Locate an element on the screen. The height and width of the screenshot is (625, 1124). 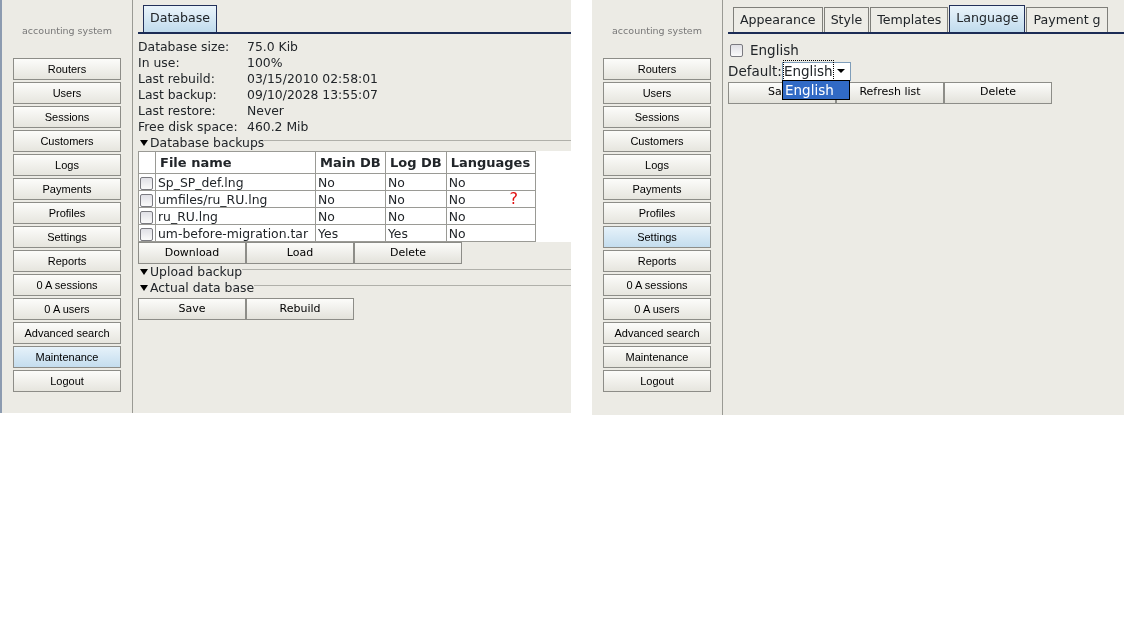
stat-label: Free disk space: is located at coordinates (188, 127).